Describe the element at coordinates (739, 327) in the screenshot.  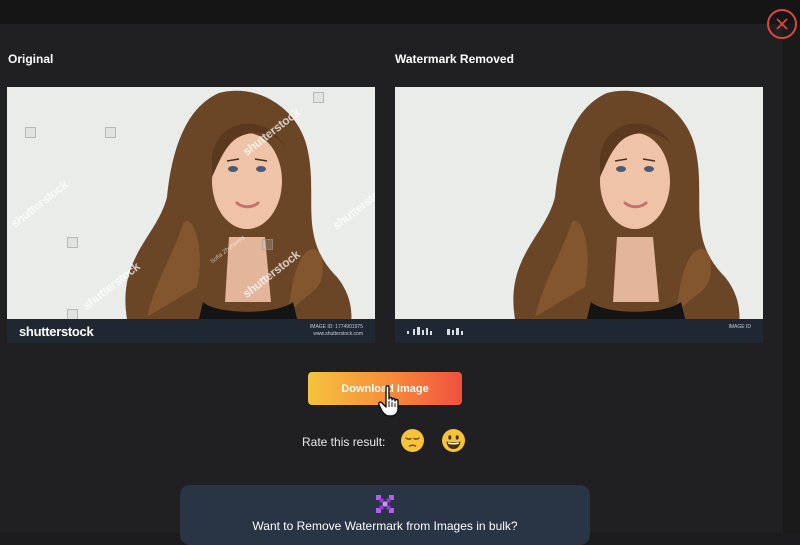
I see `image-meta: IMAGE ID` at that location.